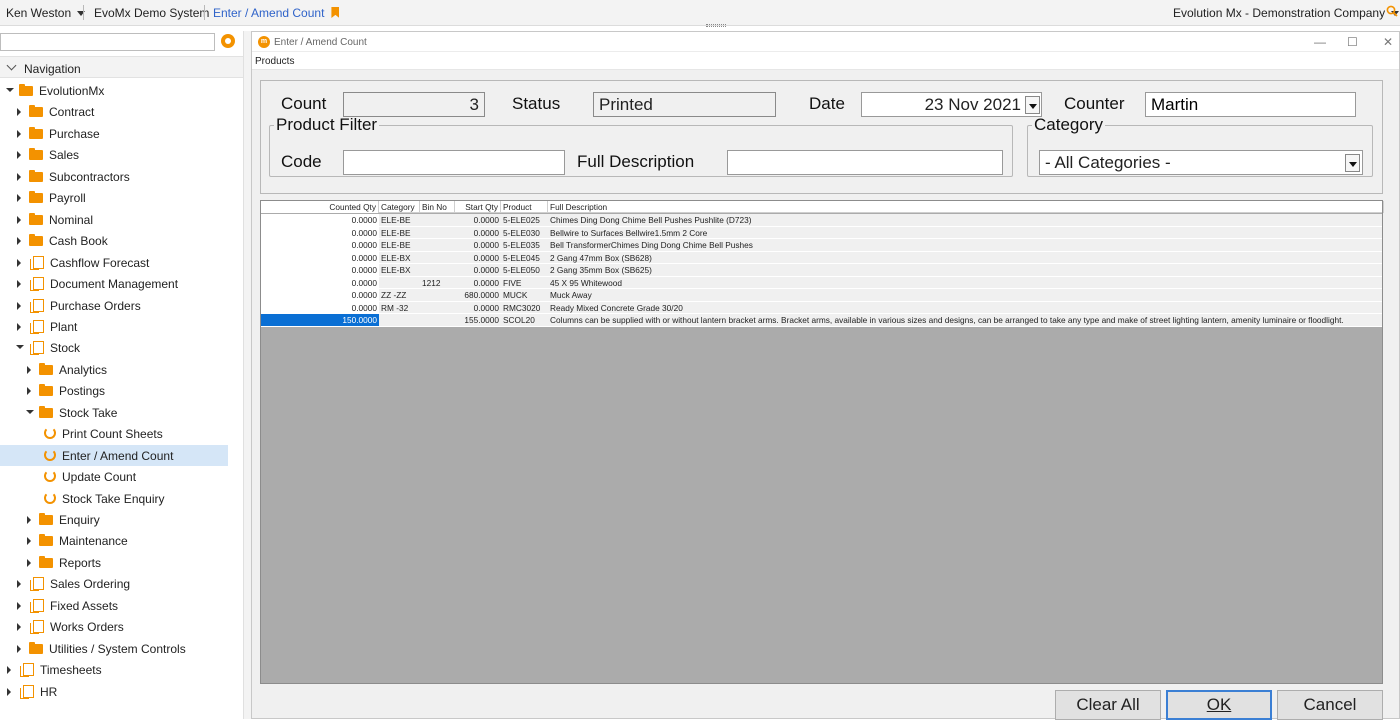  Describe the element at coordinates (228, 41) in the screenshot. I see `gear-icon` at that location.